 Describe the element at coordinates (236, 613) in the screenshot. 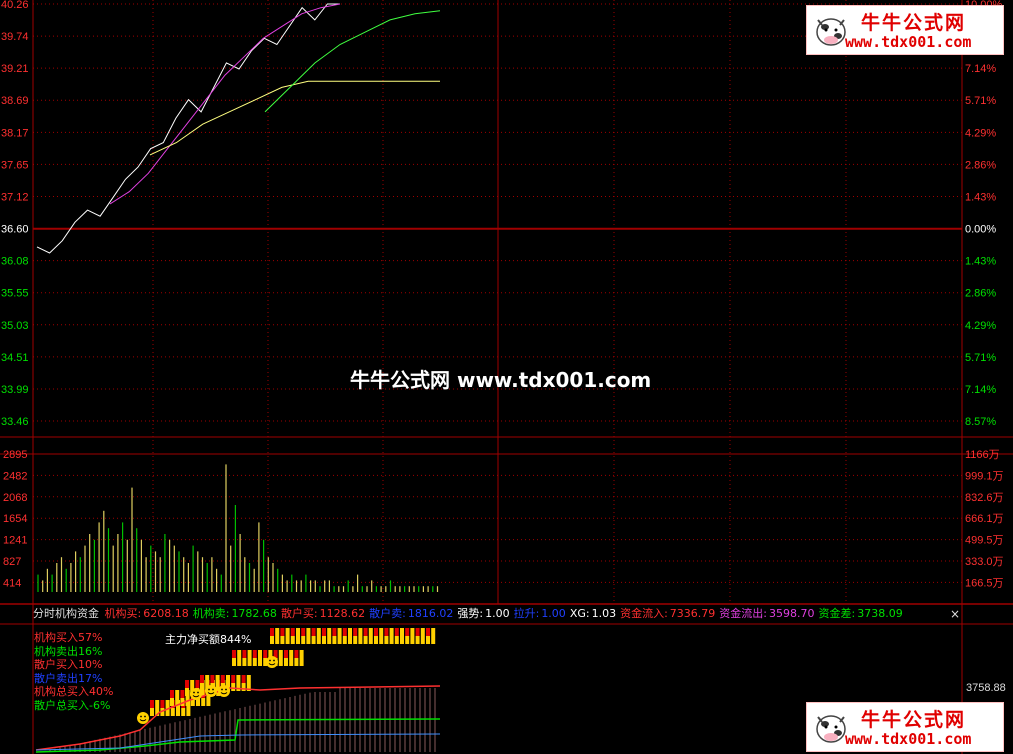

I see `indicator-item: 机构卖: 1782.68` at that location.